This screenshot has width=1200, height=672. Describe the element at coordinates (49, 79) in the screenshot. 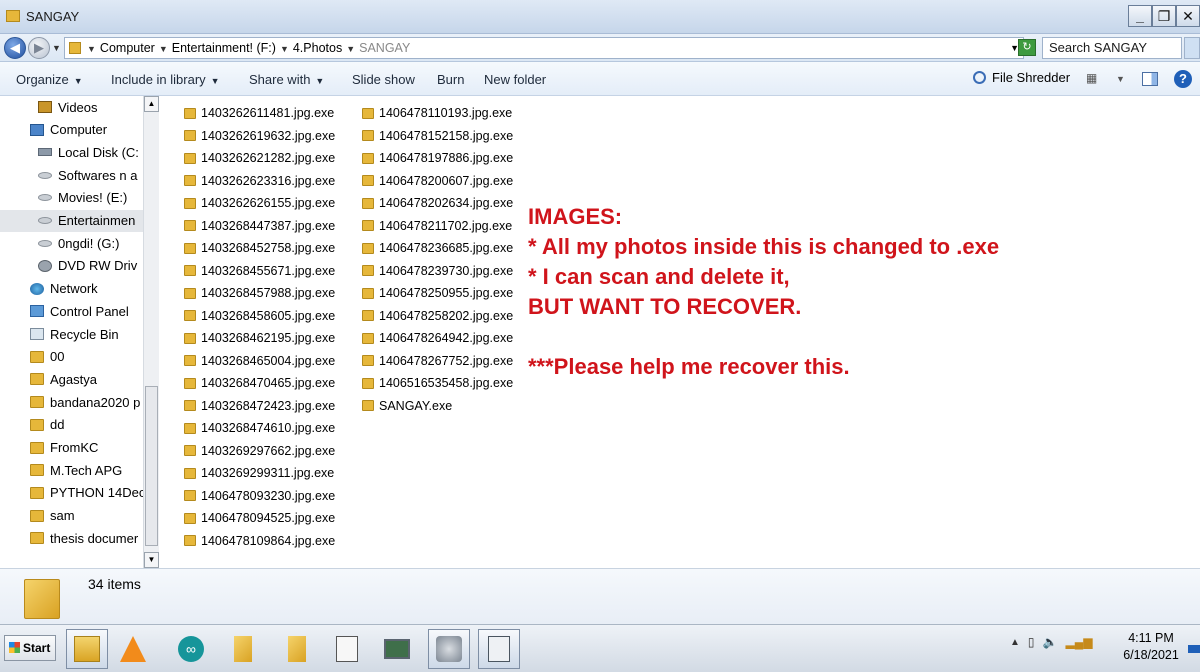

I see `organize-menu: Organize ▼` at that location.